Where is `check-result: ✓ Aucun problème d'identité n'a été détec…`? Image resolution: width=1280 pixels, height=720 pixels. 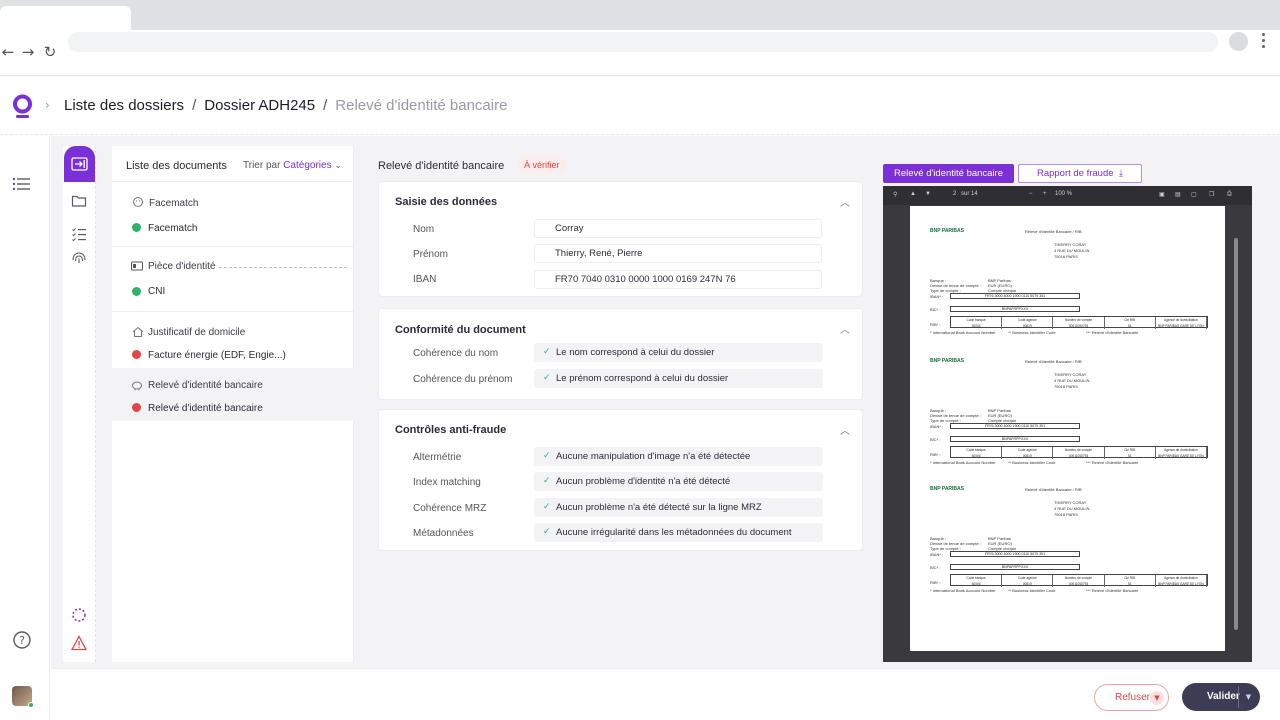
check-result: ✓ Aucun problème d'identité n'a été détec… is located at coordinates (678, 481).